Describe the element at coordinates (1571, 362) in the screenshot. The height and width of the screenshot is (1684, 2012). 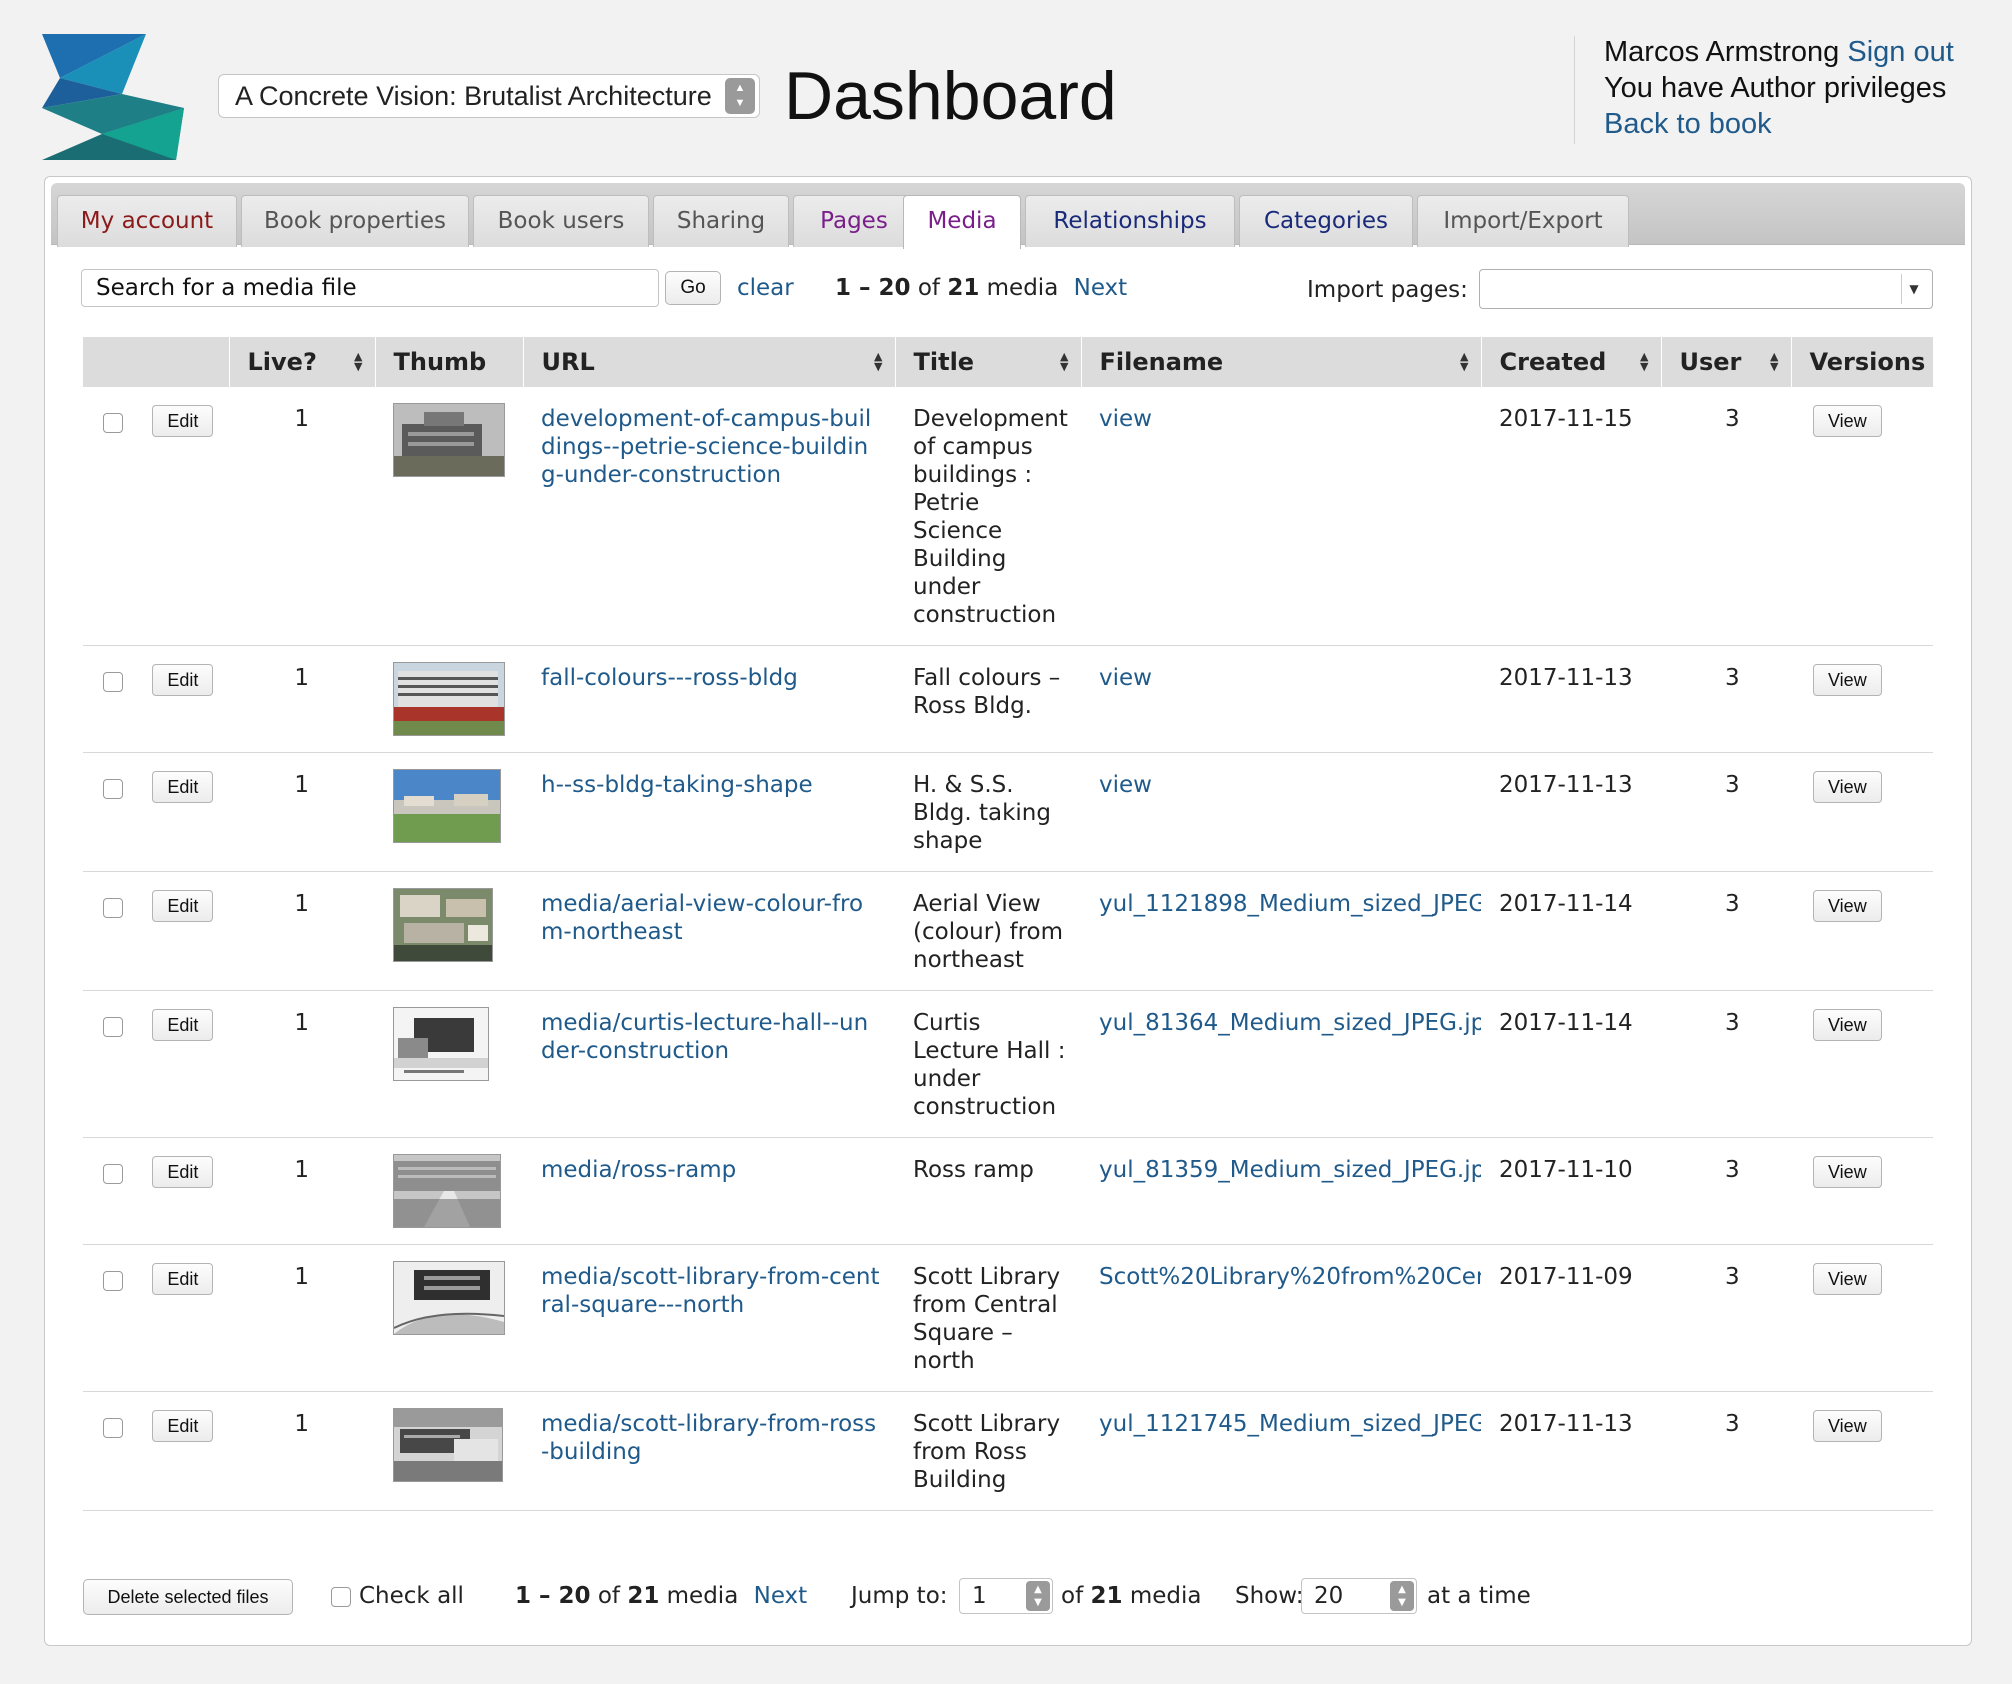
I see `header-created: Created ▲ ▼` at that location.